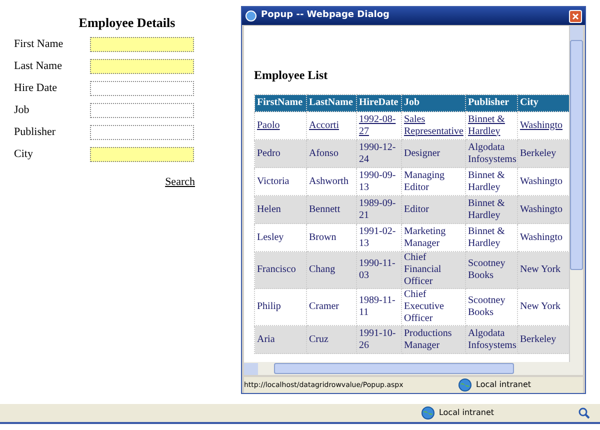  I want to click on column-header: FirstName, so click(280, 103).